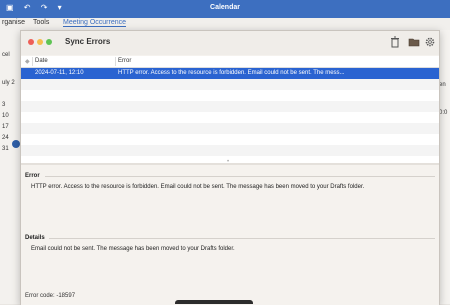  What do you see at coordinates (443, 113) in the screenshot?
I see `right-fragment: 0:0` at bounding box center [443, 113].